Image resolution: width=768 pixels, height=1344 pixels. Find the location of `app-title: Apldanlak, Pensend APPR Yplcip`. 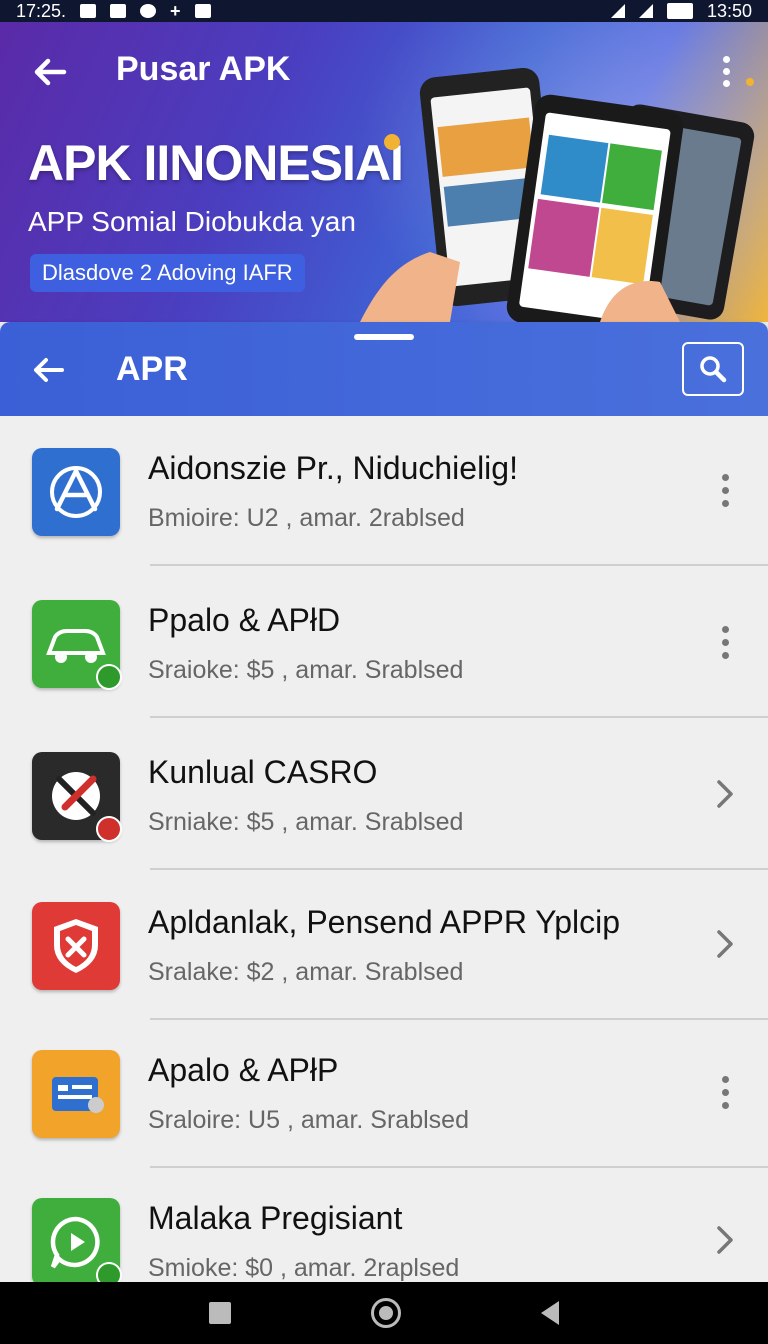

app-title: Apldanlak, Pensend APPR Yplcip is located at coordinates (384, 922).